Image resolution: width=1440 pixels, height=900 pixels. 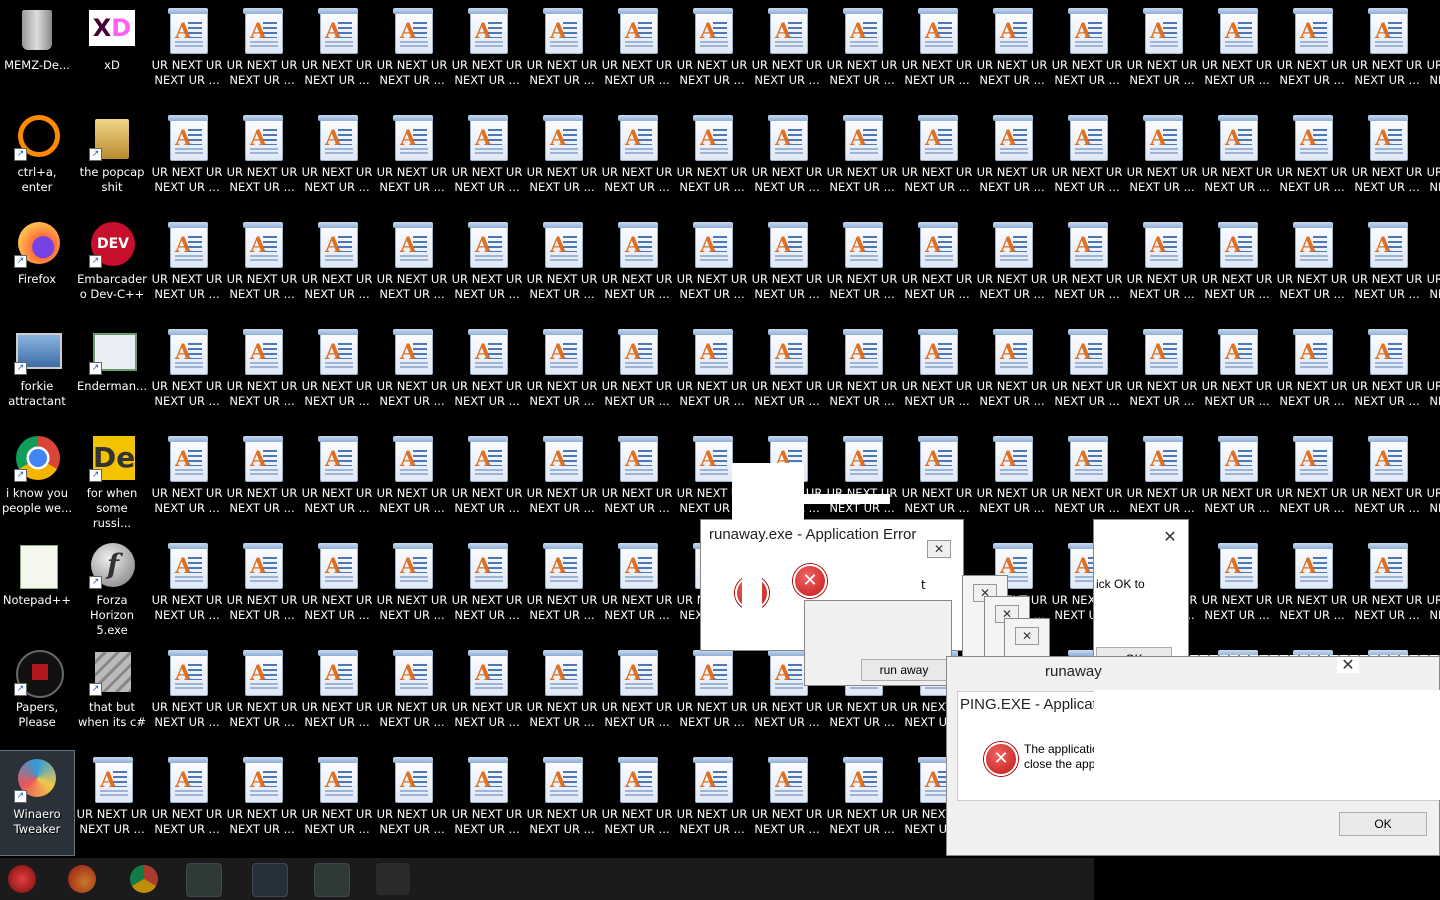 What do you see at coordinates (22, 879) in the screenshot?
I see `memz-start-icon` at bounding box center [22, 879].